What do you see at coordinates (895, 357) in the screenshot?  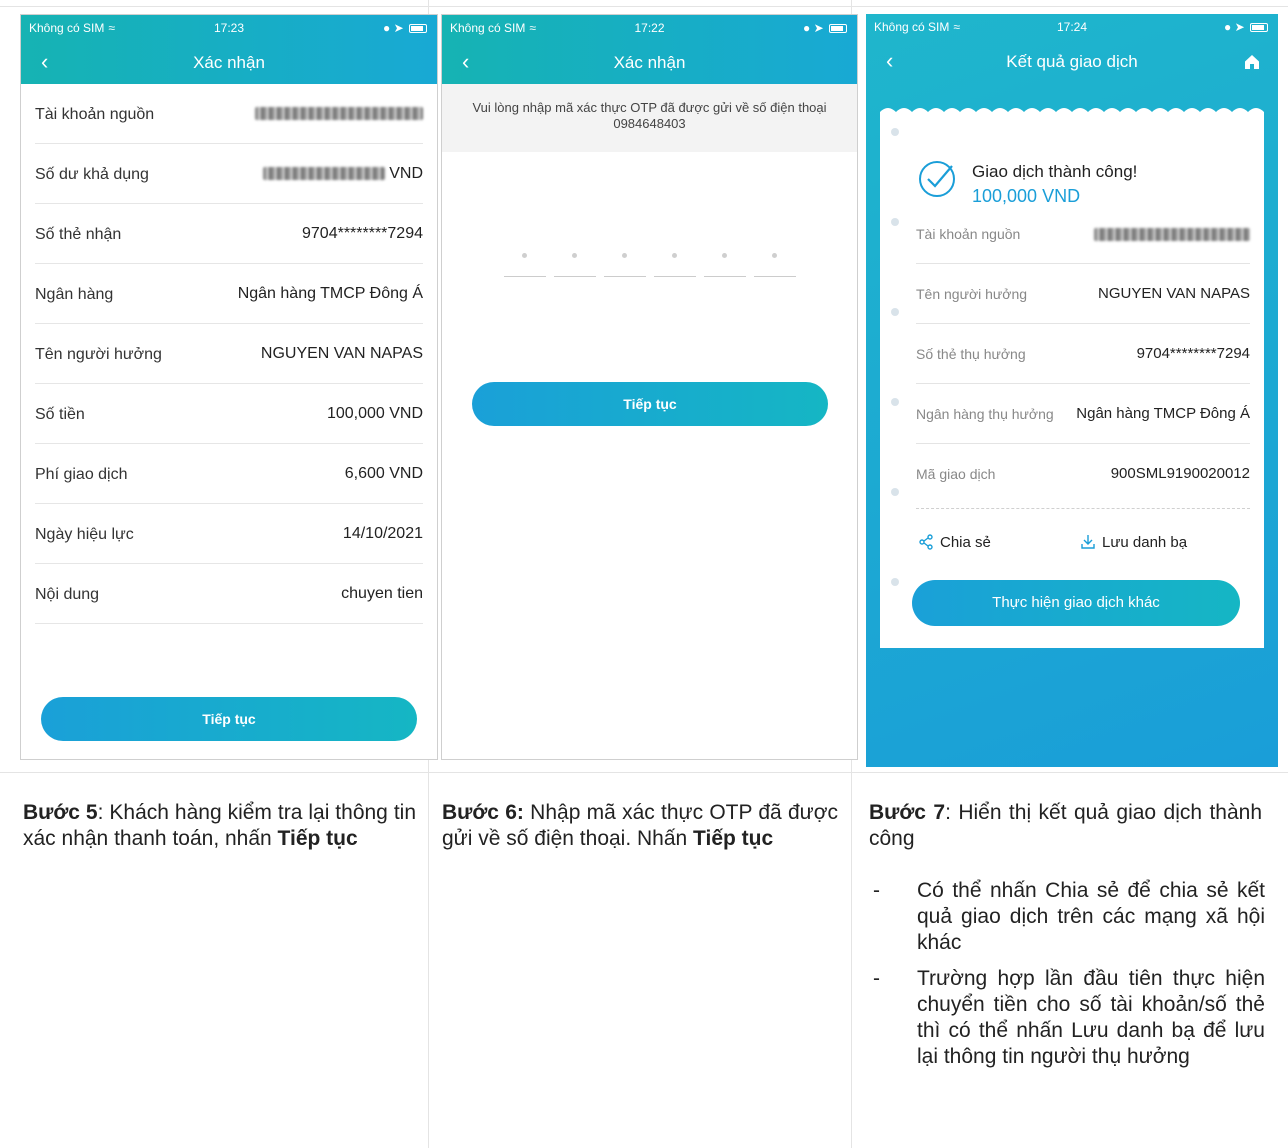 I see `bank-watermark` at bounding box center [895, 357].